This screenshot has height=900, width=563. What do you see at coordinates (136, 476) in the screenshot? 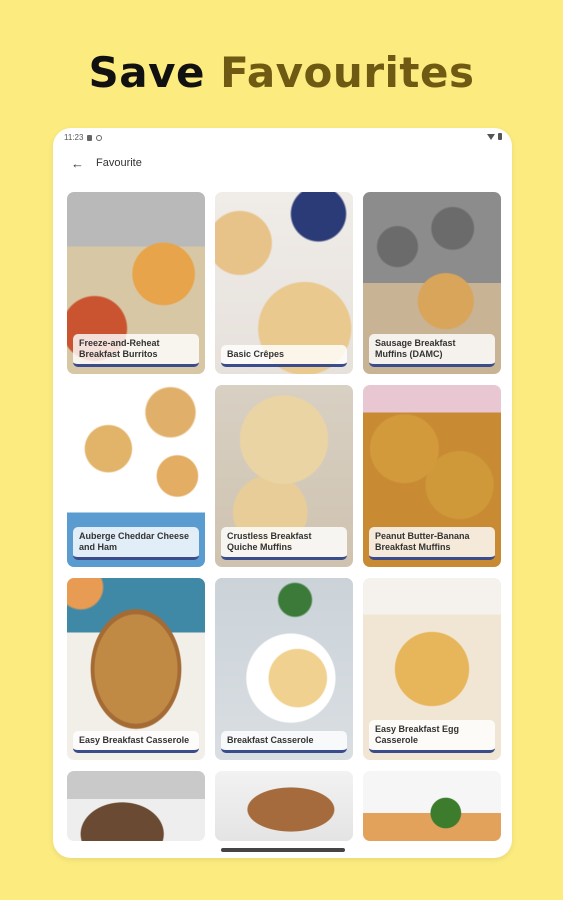
I see `recipe-card: Auberge Cheddar Cheese and Ham` at bounding box center [136, 476].